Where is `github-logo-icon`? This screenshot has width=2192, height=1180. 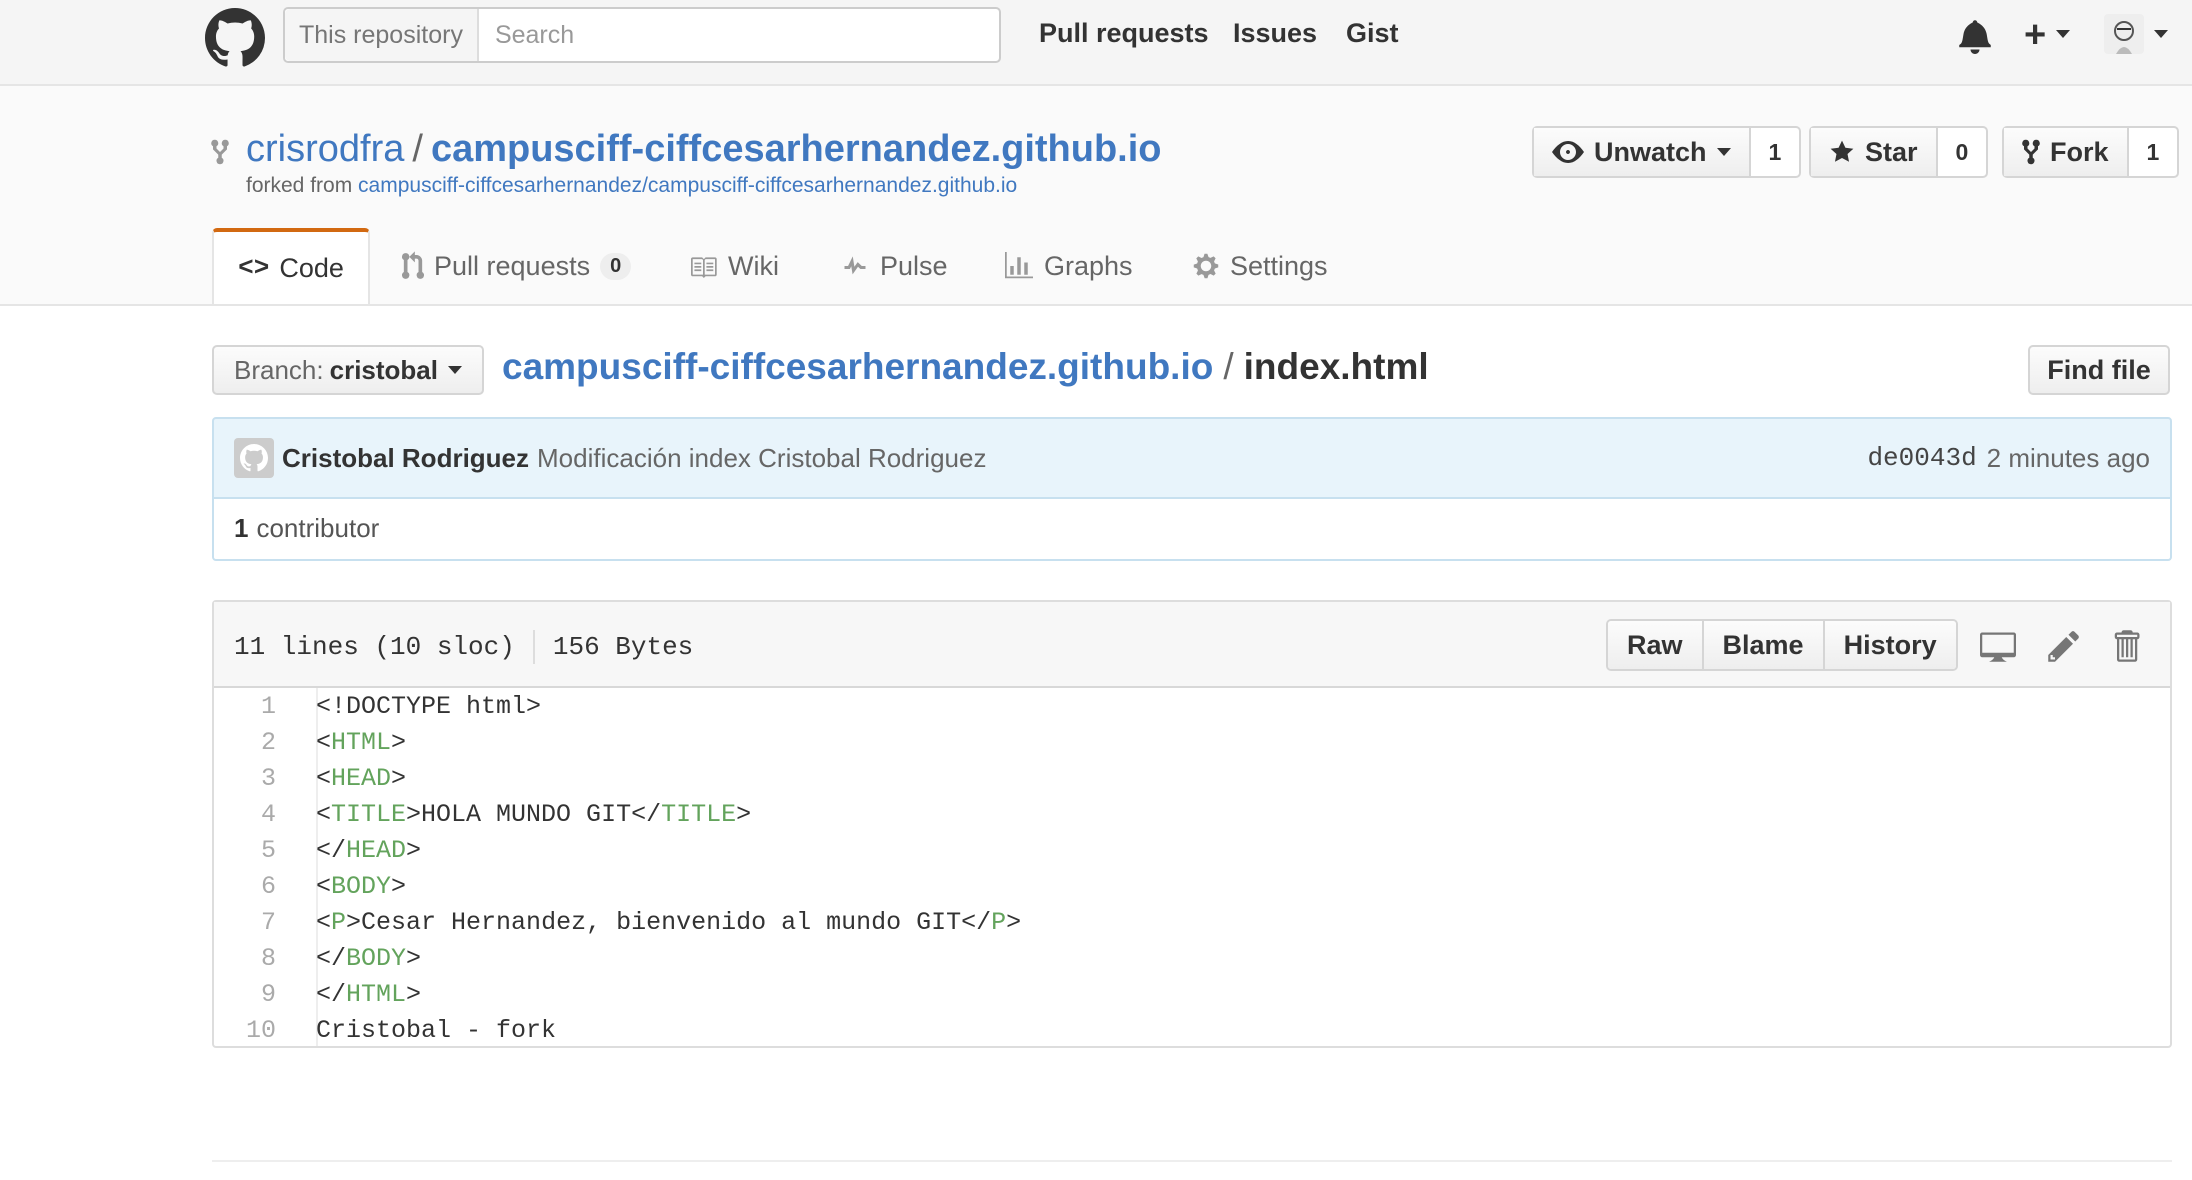
github-logo-icon is located at coordinates (235, 38).